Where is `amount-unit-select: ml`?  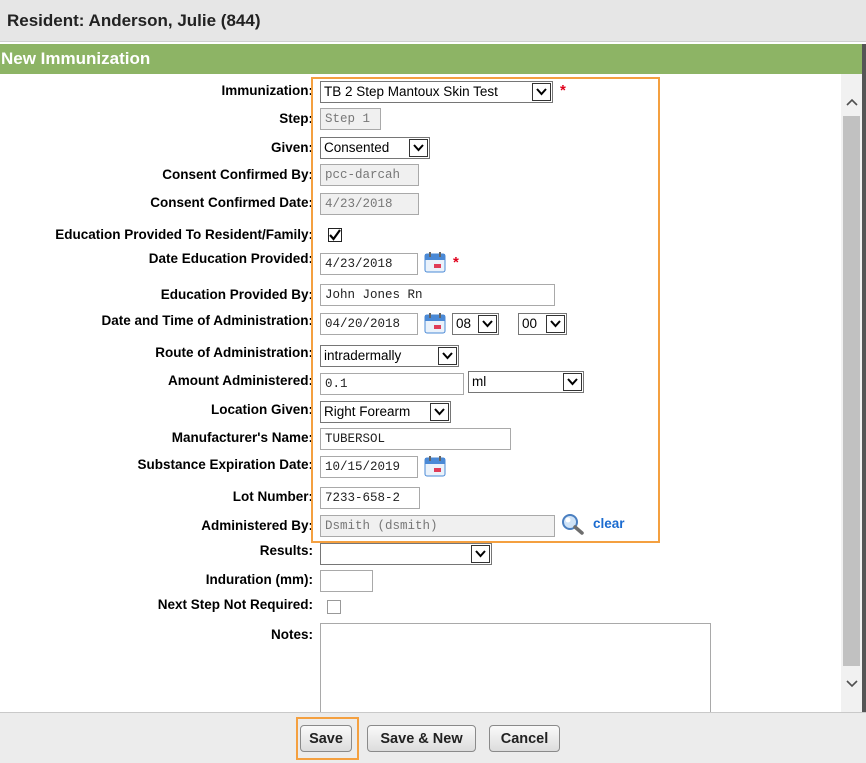
amount-unit-select: ml is located at coordinates (526, 382).